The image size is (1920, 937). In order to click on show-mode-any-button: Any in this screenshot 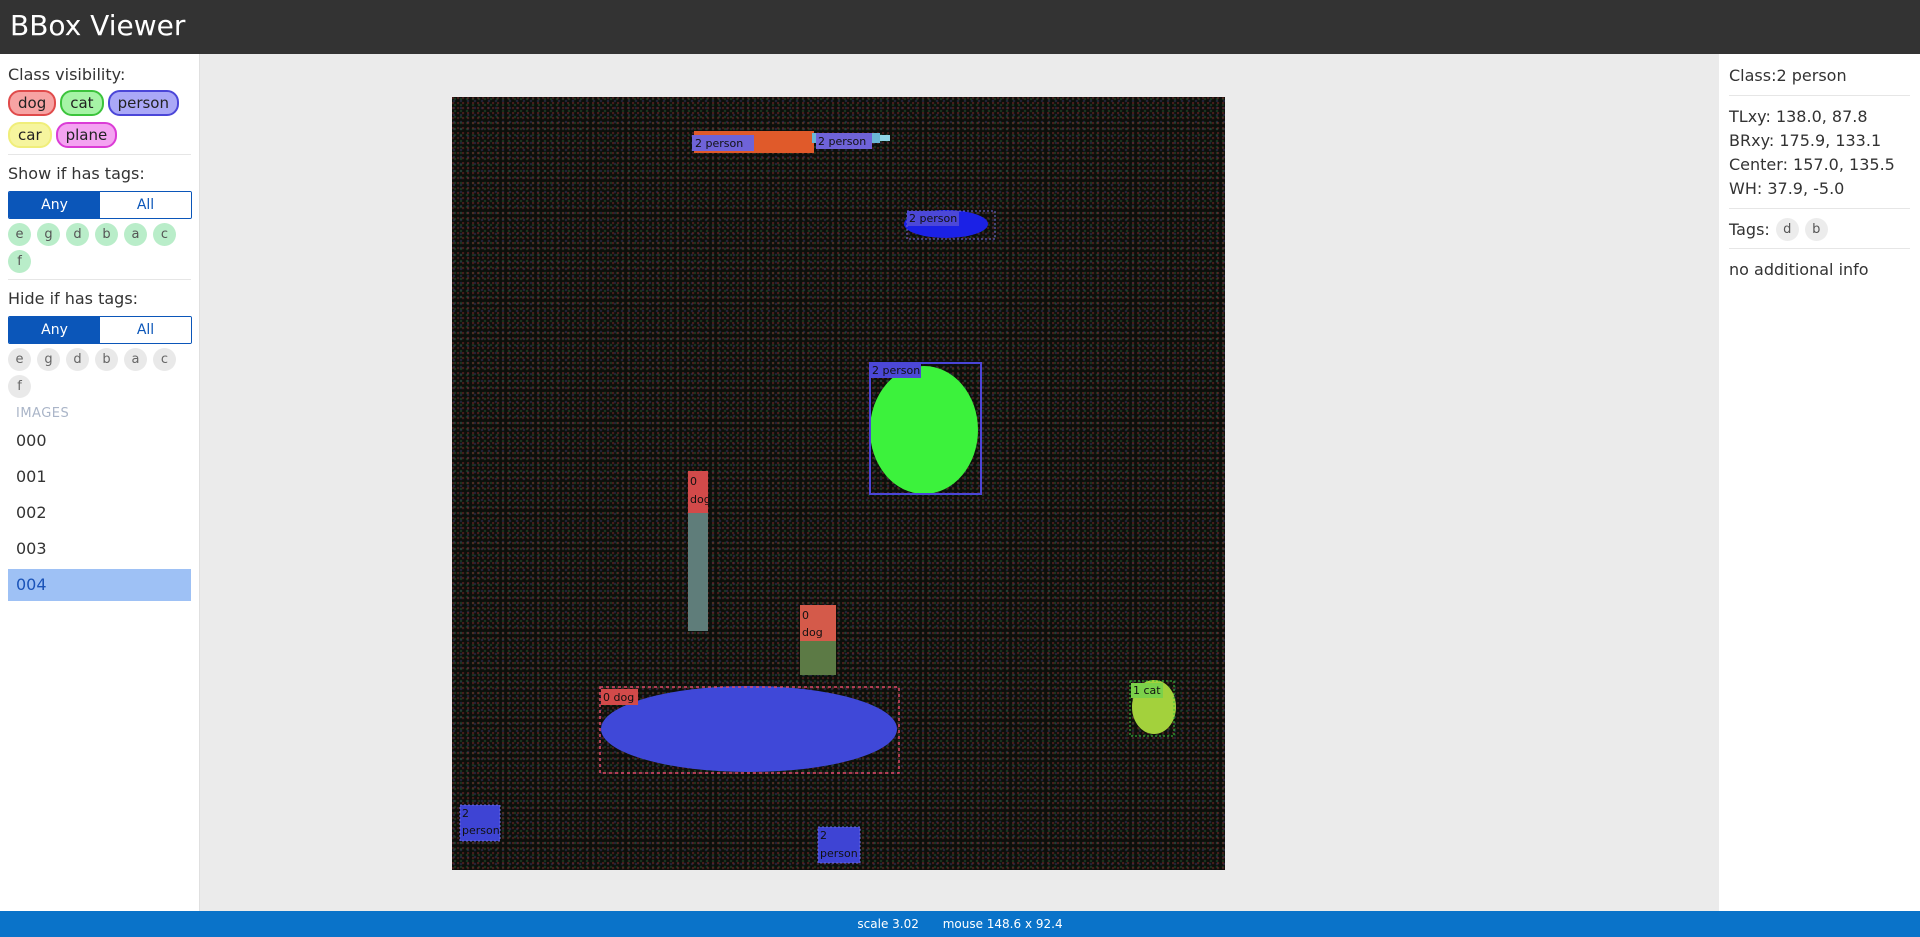, I will do `click(54, 205)`.